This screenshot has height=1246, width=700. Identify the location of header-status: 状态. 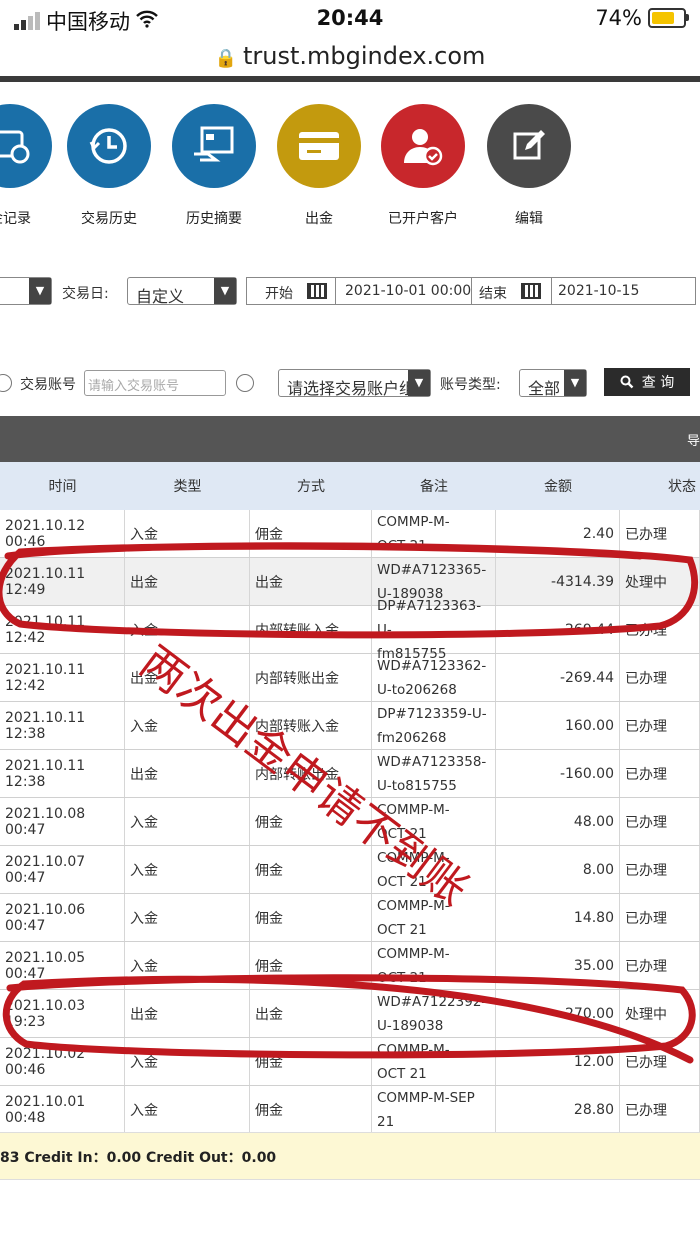
(682, 487).